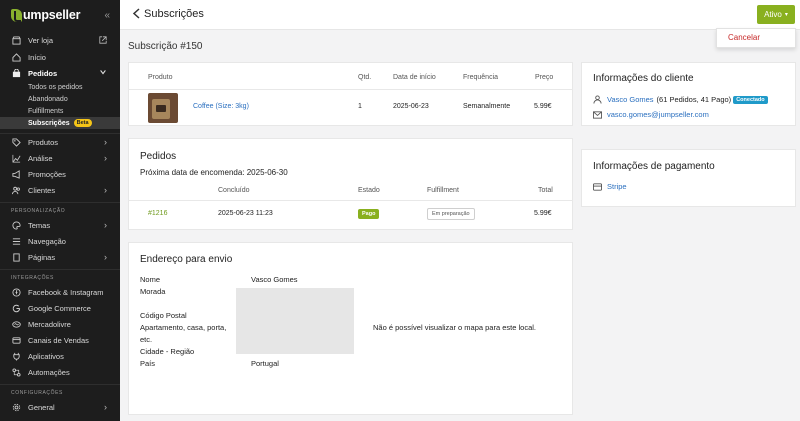 The width and height of the screenshot is (800, 421). Describe the element at coordinates (60, 257) in the screenshot. I see `sidebar-item-paginas: Páginas ›` at that location.